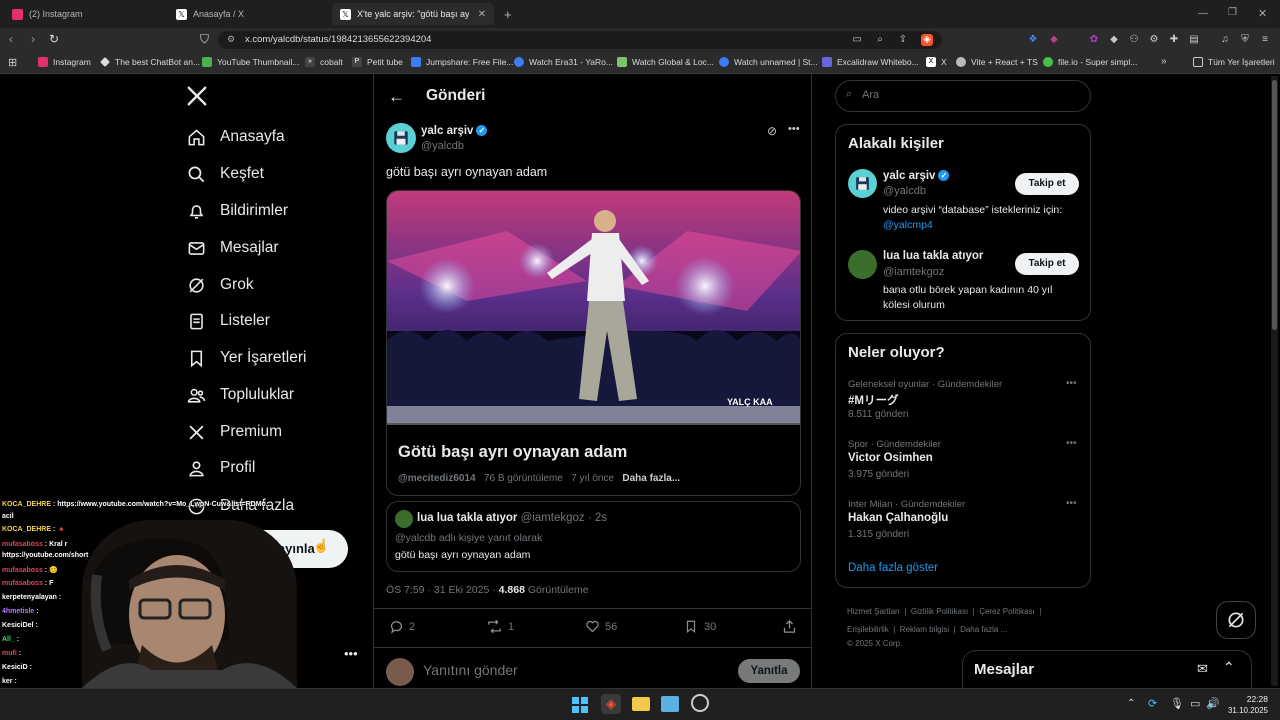 The height and width of the screenshot is (720, 1280). Describe the element at coordinates (204, 39) in the screenshot. I see `bookmark-page-icon: ⛉` at that location.